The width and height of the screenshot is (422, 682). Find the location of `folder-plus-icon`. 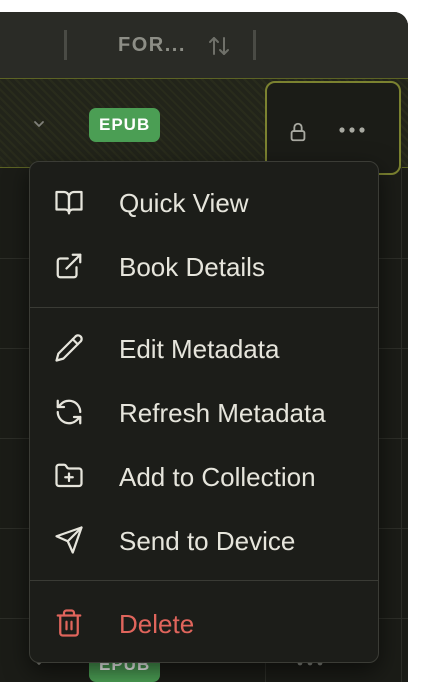

folder-plus-icon is located at coordinates (69, 475).